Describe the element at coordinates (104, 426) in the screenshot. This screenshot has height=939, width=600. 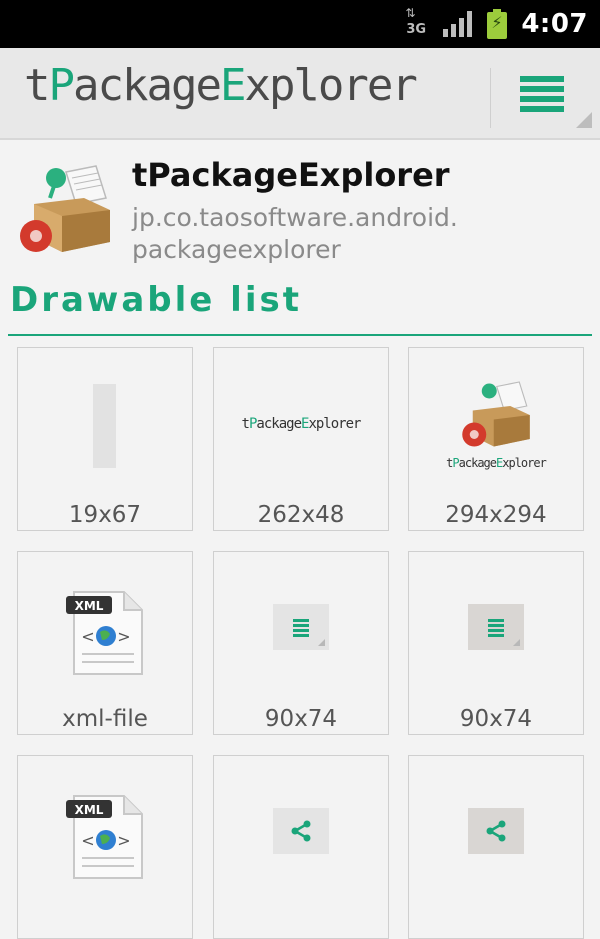
I see `gray-bar-preview` at that location.